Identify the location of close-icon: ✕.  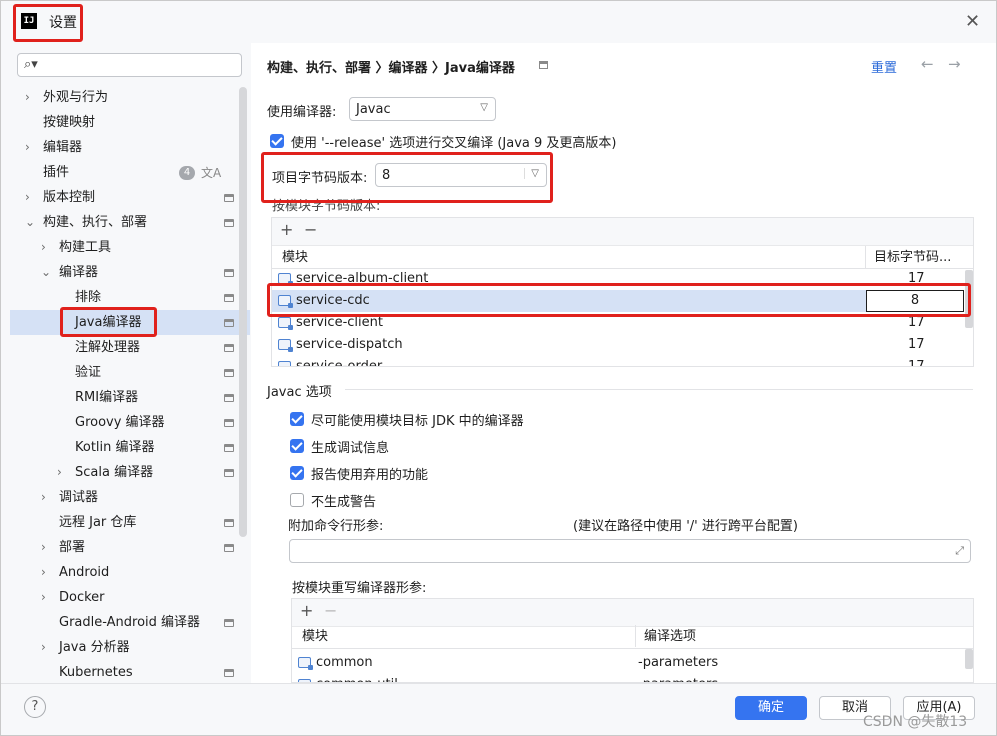
(972, 21).